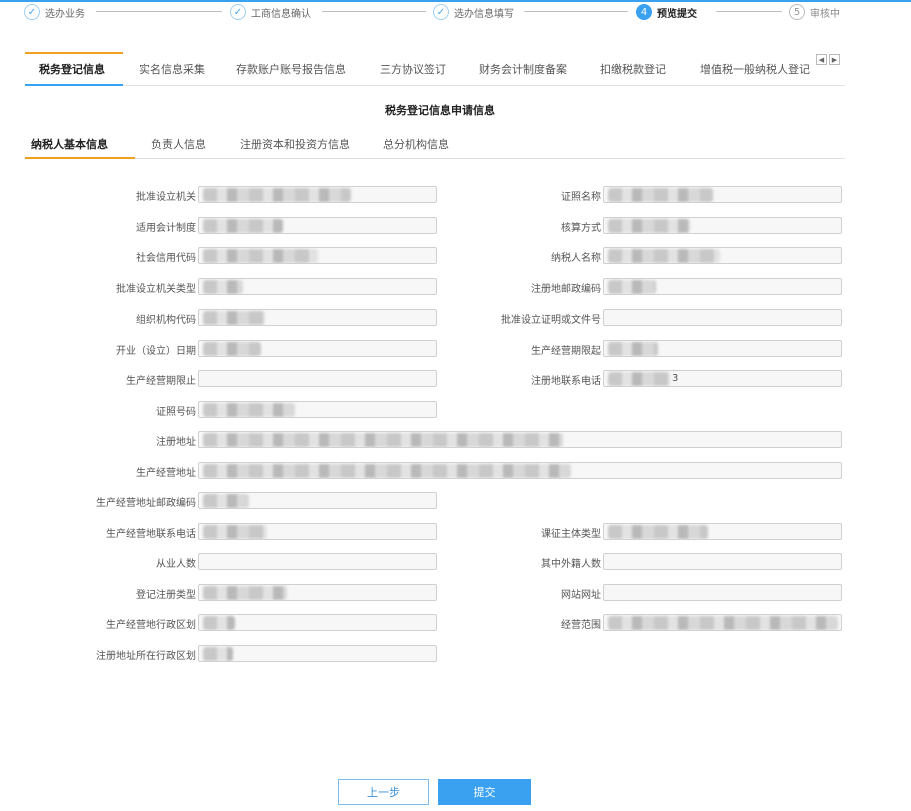 Image resolution: width=911 pixels, height=811 pixels. I want to click on form-title: 税务登记信息申请信息, so click(440, 110).